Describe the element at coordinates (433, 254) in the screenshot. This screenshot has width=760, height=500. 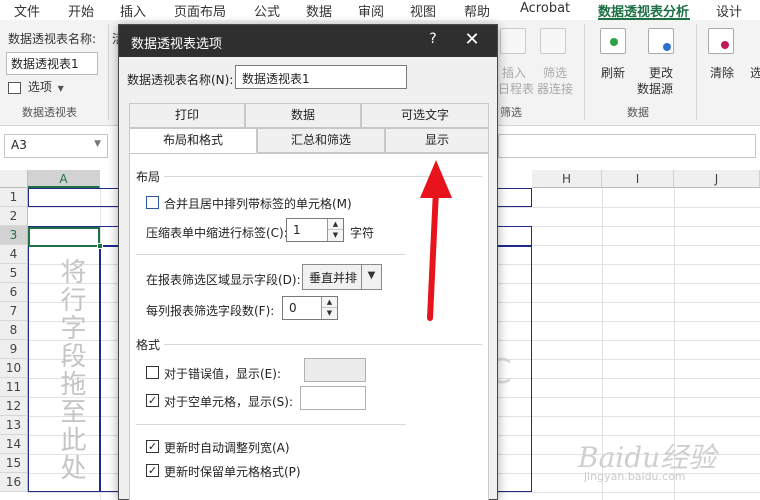
I see `arrow-shaft` at that location.